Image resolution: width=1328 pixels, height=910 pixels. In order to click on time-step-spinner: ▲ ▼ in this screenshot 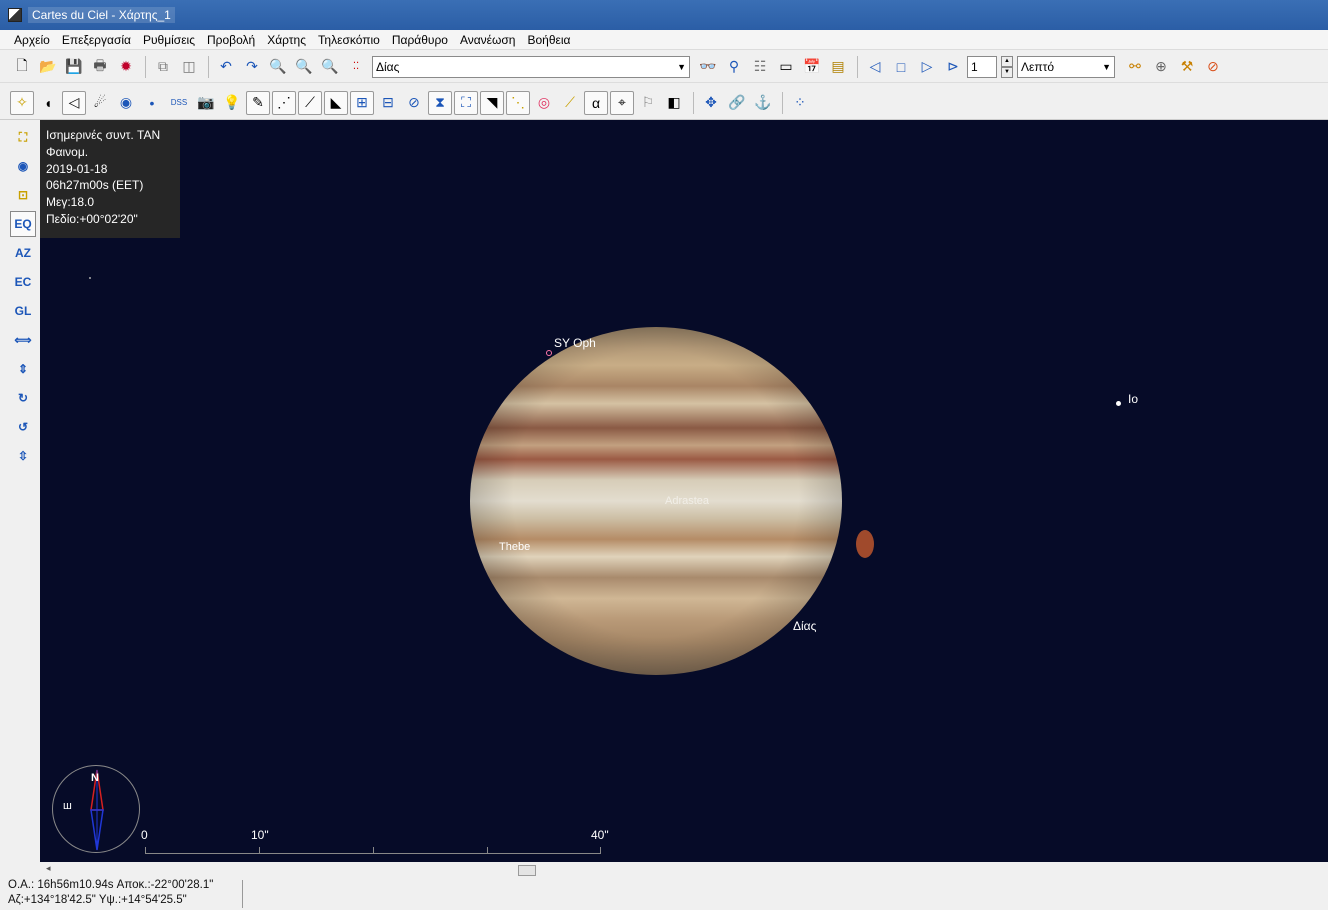, I will do `click(1007, 66)`.